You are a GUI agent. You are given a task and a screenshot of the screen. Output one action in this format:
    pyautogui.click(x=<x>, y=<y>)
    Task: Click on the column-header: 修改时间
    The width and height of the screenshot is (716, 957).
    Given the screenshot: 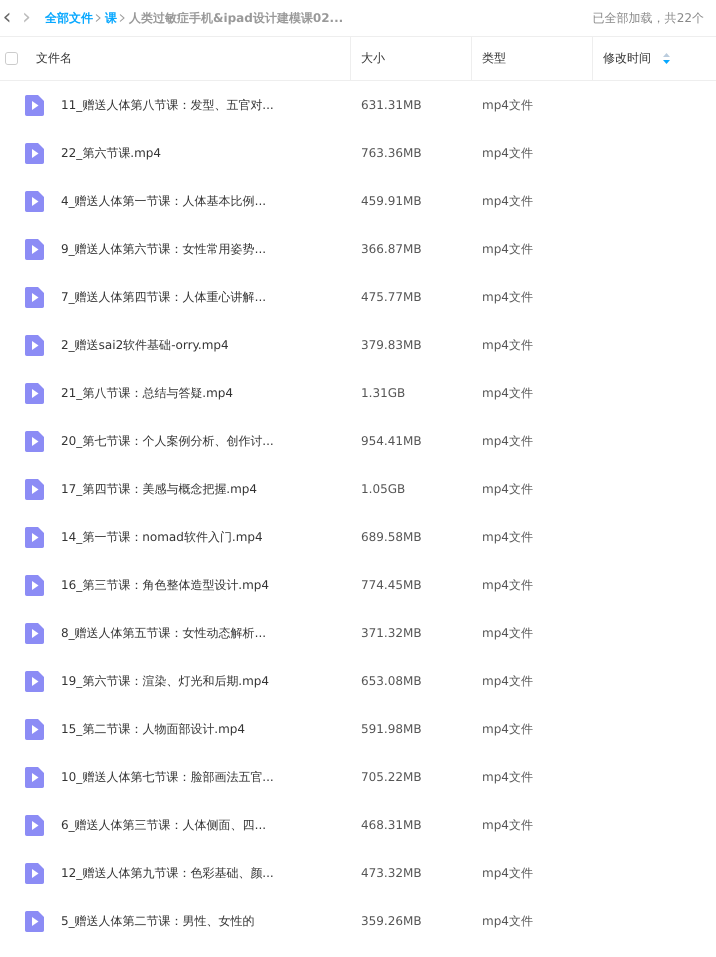 What is the action you would take?
    pyautogui.click(x=654, y=58)
    